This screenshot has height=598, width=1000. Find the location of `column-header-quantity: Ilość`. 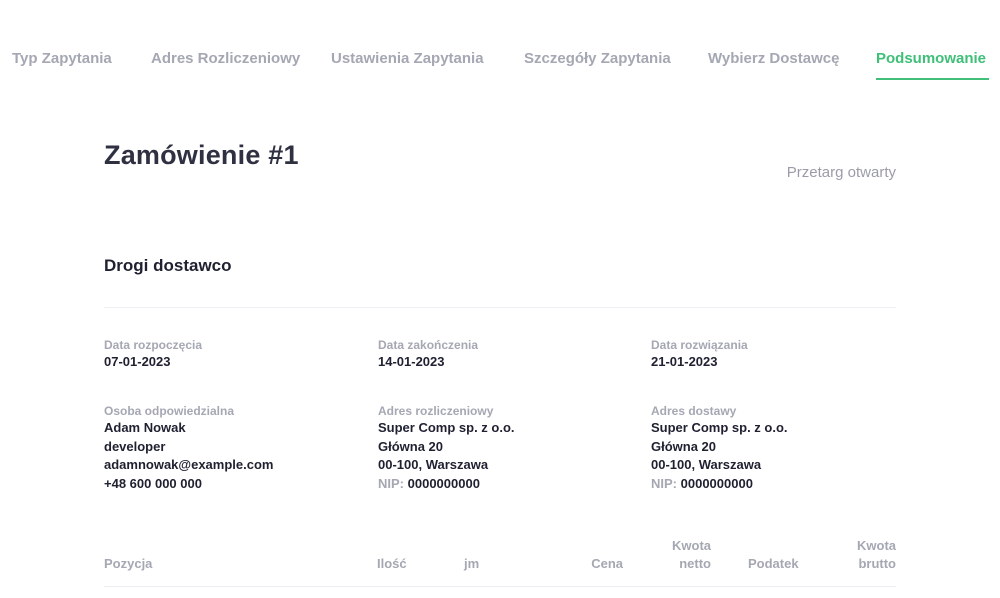

column-header-quantity: Ilość is located at coordinates (392, 563).